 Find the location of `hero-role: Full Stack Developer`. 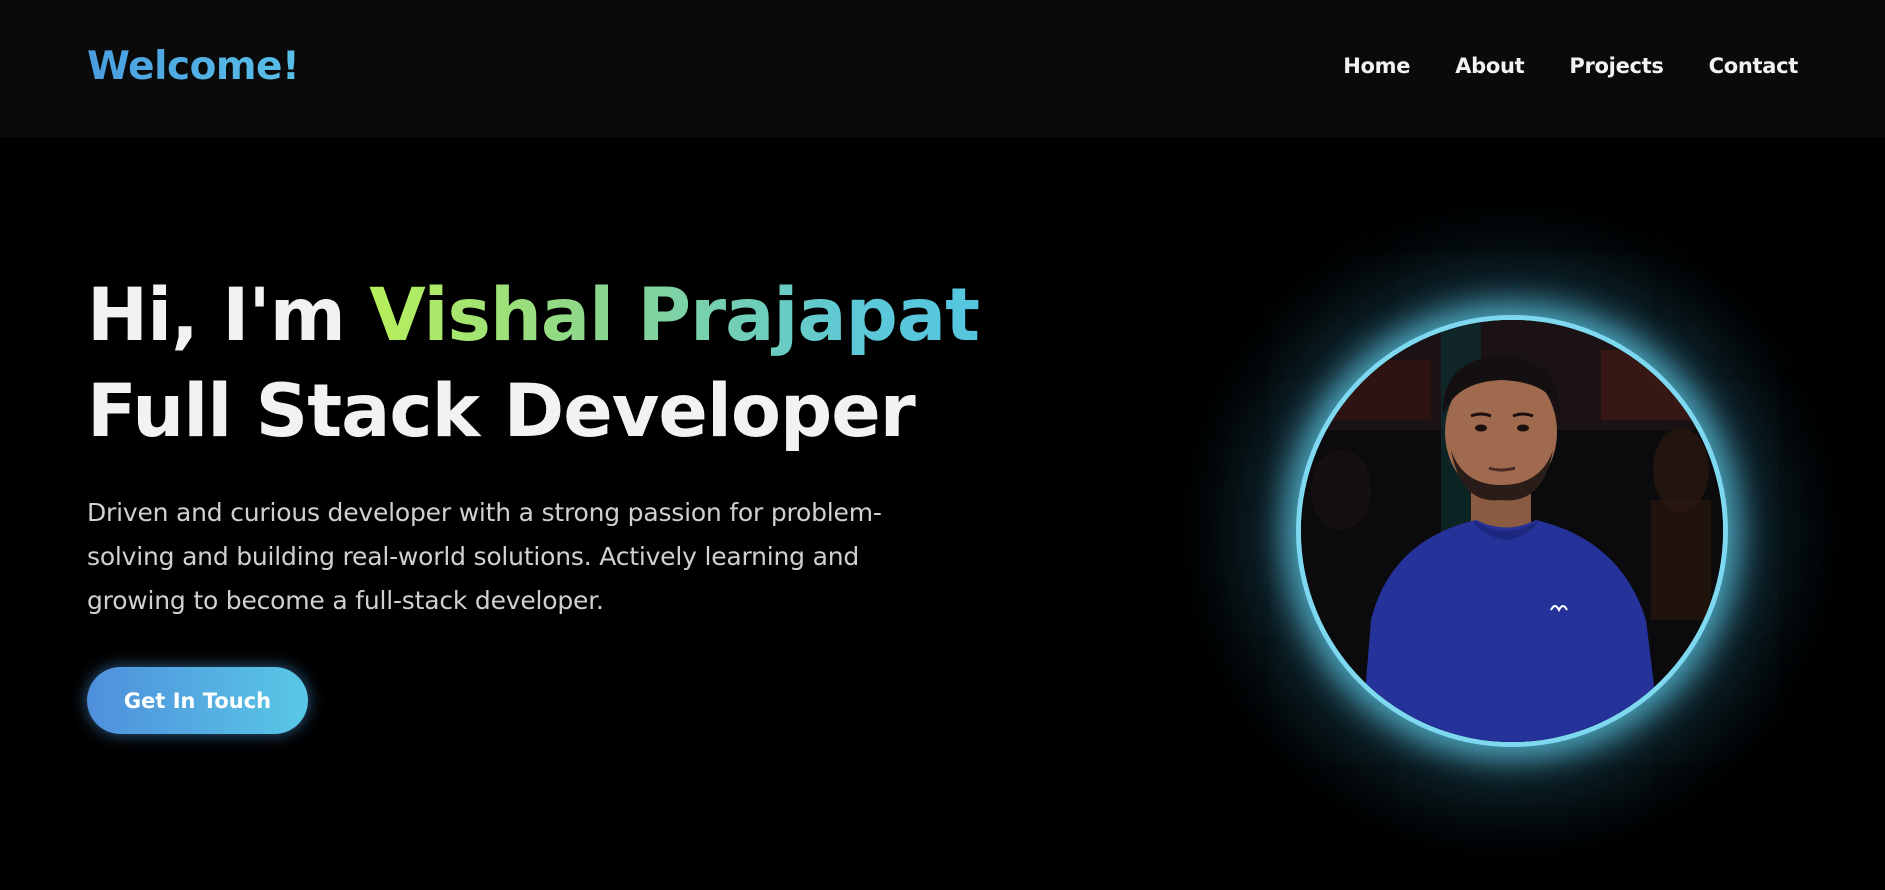

hero-role: Full Stack Developer is located at coordinates (501, 411).